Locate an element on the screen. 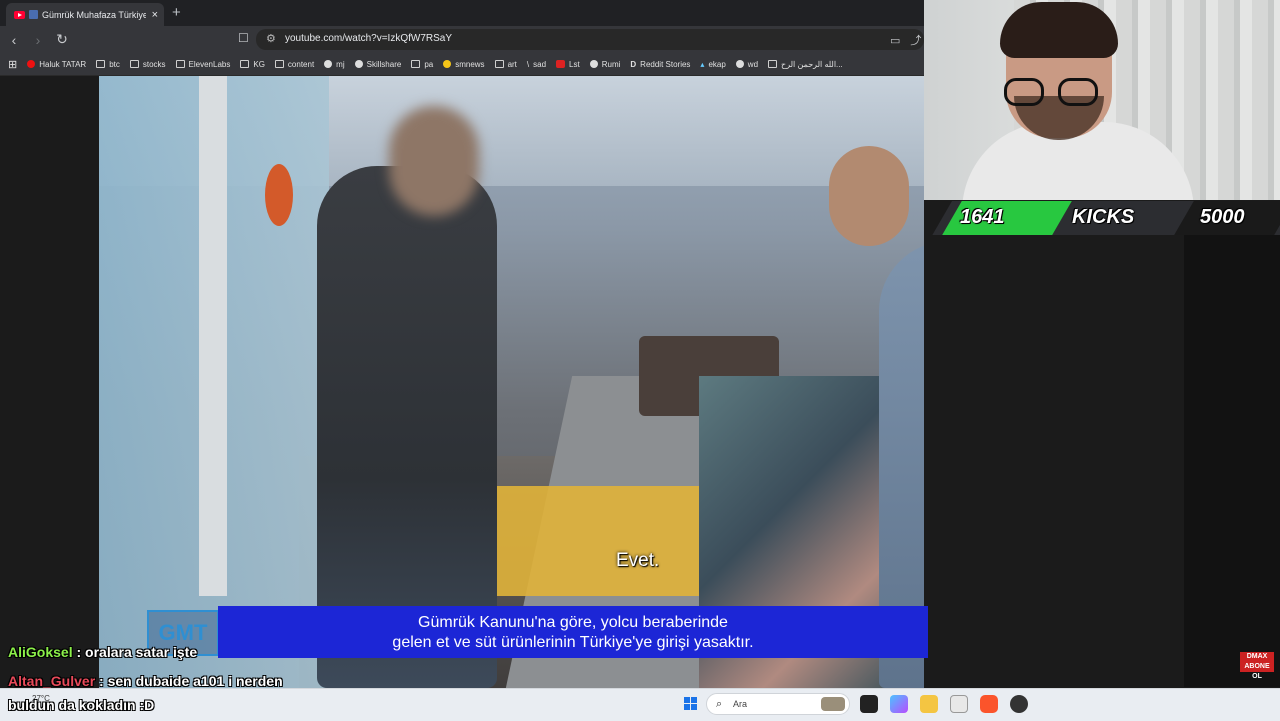 Image resolution: width=1280 pixels, height=721 pixels. chat-message: Altan_Gulver : sen dubaide a101 i nerden is located at coordinates (145, 681).